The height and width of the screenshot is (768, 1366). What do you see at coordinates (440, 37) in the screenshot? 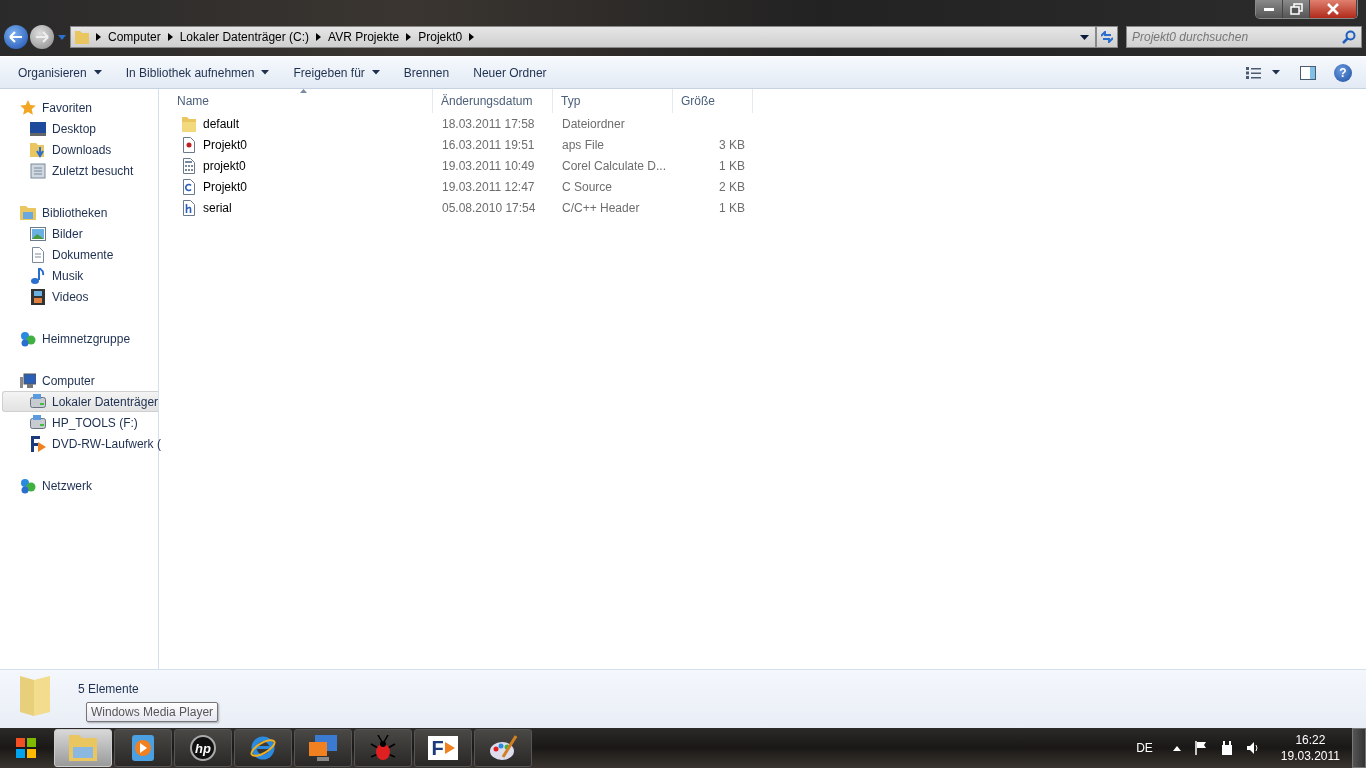
I see `breadcrumb: Projekt0` at bounding box center [440, 37].